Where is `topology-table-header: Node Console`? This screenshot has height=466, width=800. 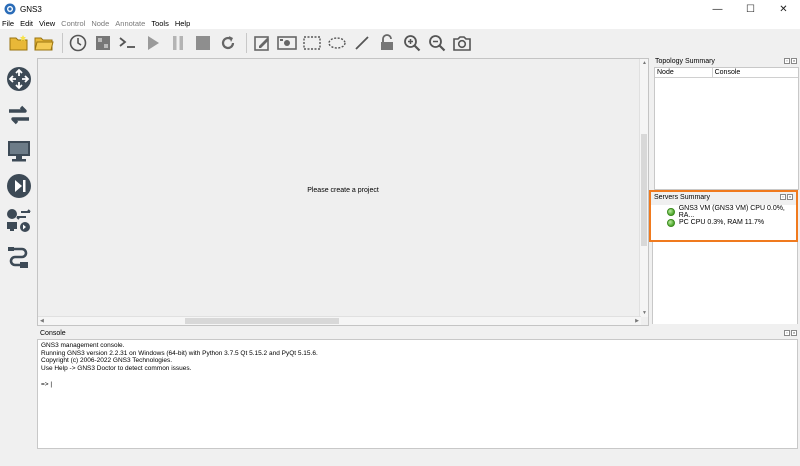
topology-table-header: Node Console is located at coordinates (726, 73).